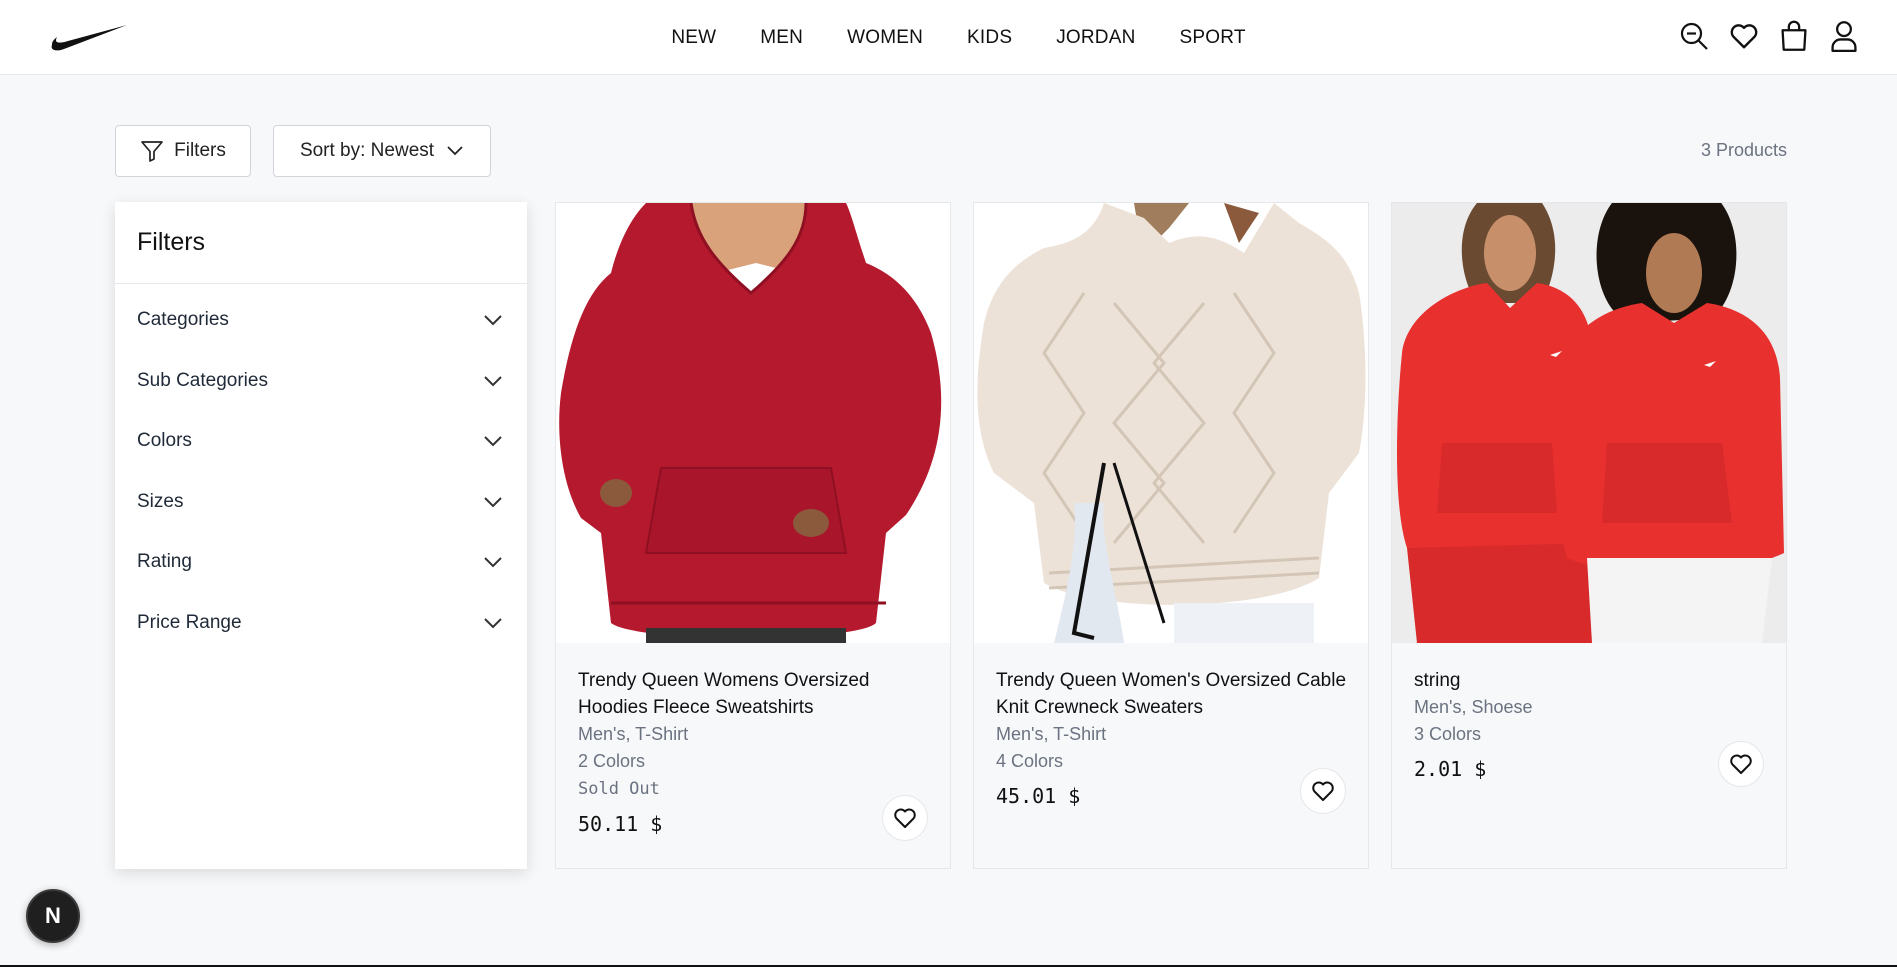  What do you see at coordinates (620, 824) in the screenshot?
I see `product-price: 50.11 $` at bounding box center [620, 824].